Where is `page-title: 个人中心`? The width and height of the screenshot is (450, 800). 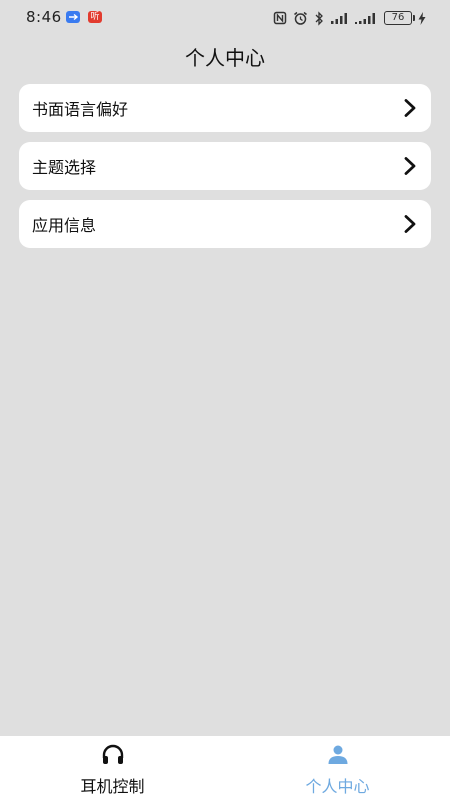 page-title: 个人中心 is located at coordinates (225, 58).